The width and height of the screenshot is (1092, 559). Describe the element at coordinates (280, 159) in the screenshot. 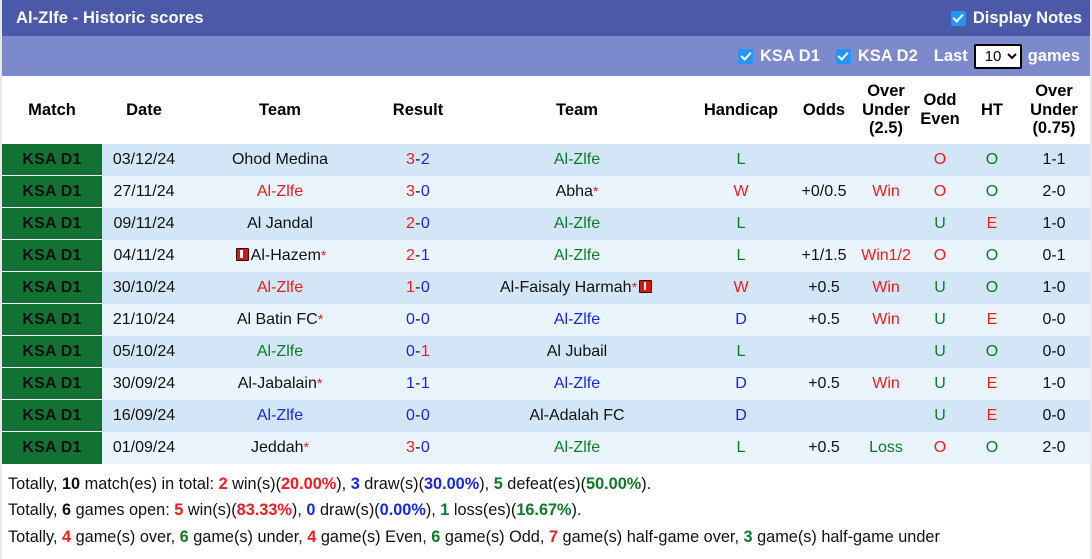

I see `cell-home-team: Ohod Medina` at that location.